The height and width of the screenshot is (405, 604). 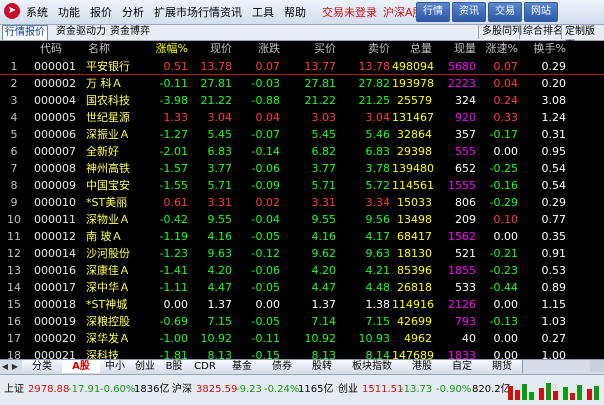 What do you see at coordinates (378, 185) in the screenshot?
I see `cell-ask: 5.72` at bounding box center [378, 185].